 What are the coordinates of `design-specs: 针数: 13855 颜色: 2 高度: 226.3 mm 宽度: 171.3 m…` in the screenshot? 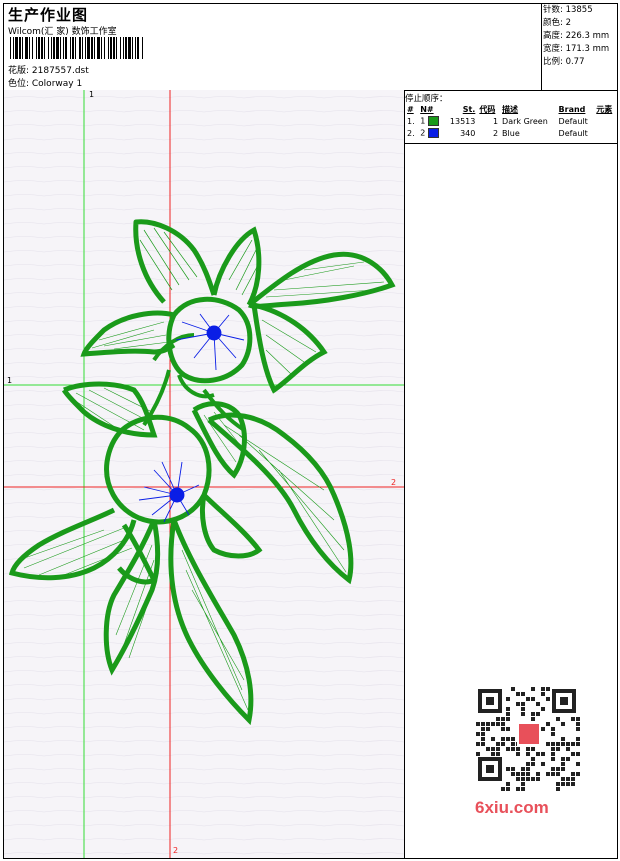 It's located at (579, 47).